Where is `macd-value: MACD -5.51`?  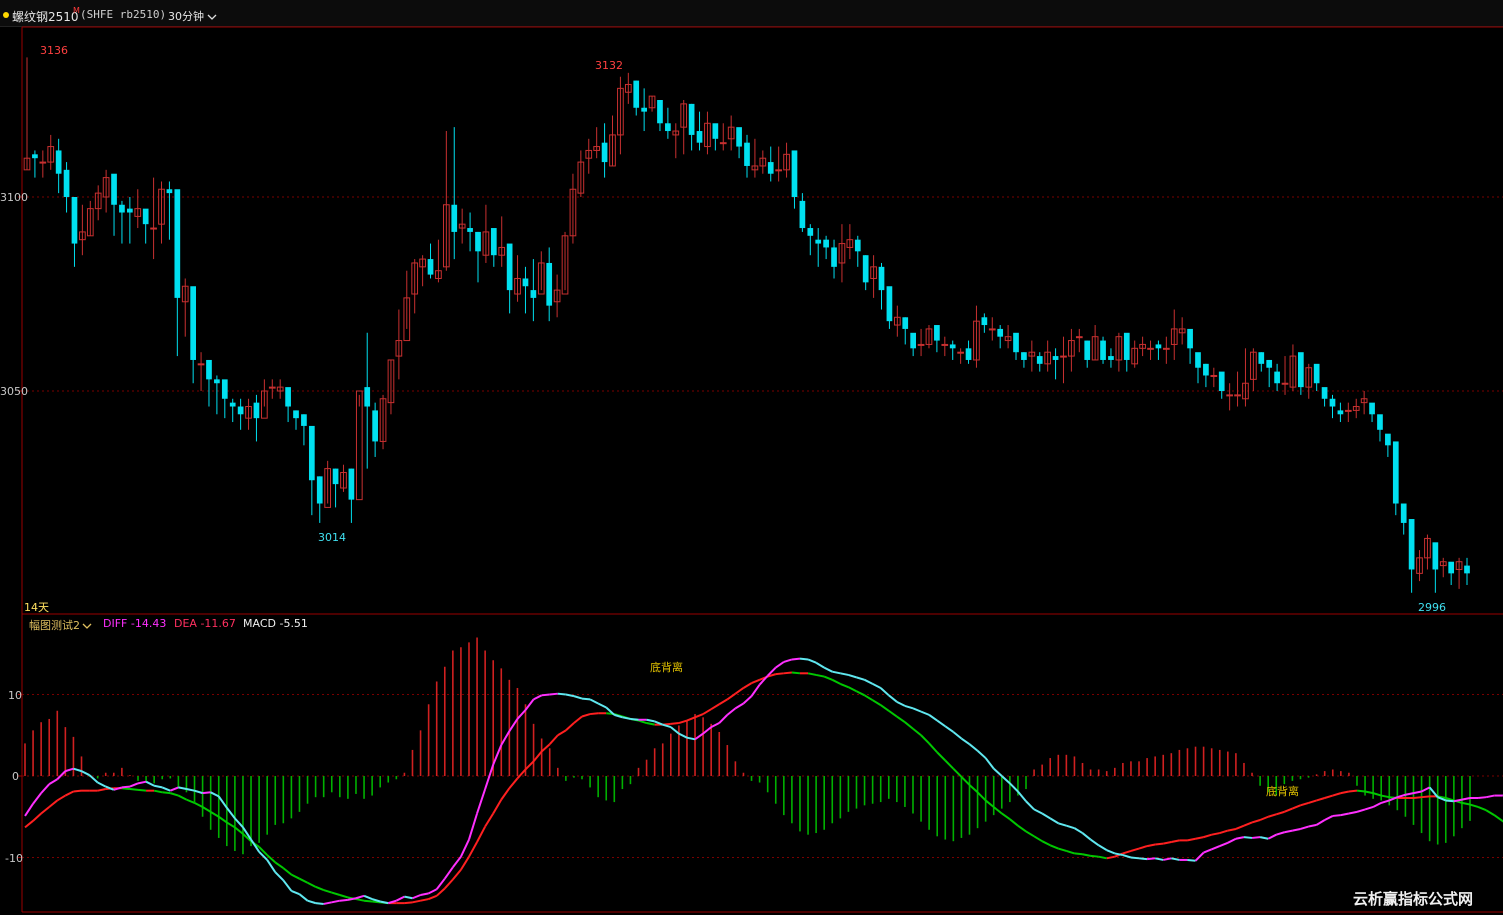 macd-value: MACD -5.51 is located at coordinates (275, 623).